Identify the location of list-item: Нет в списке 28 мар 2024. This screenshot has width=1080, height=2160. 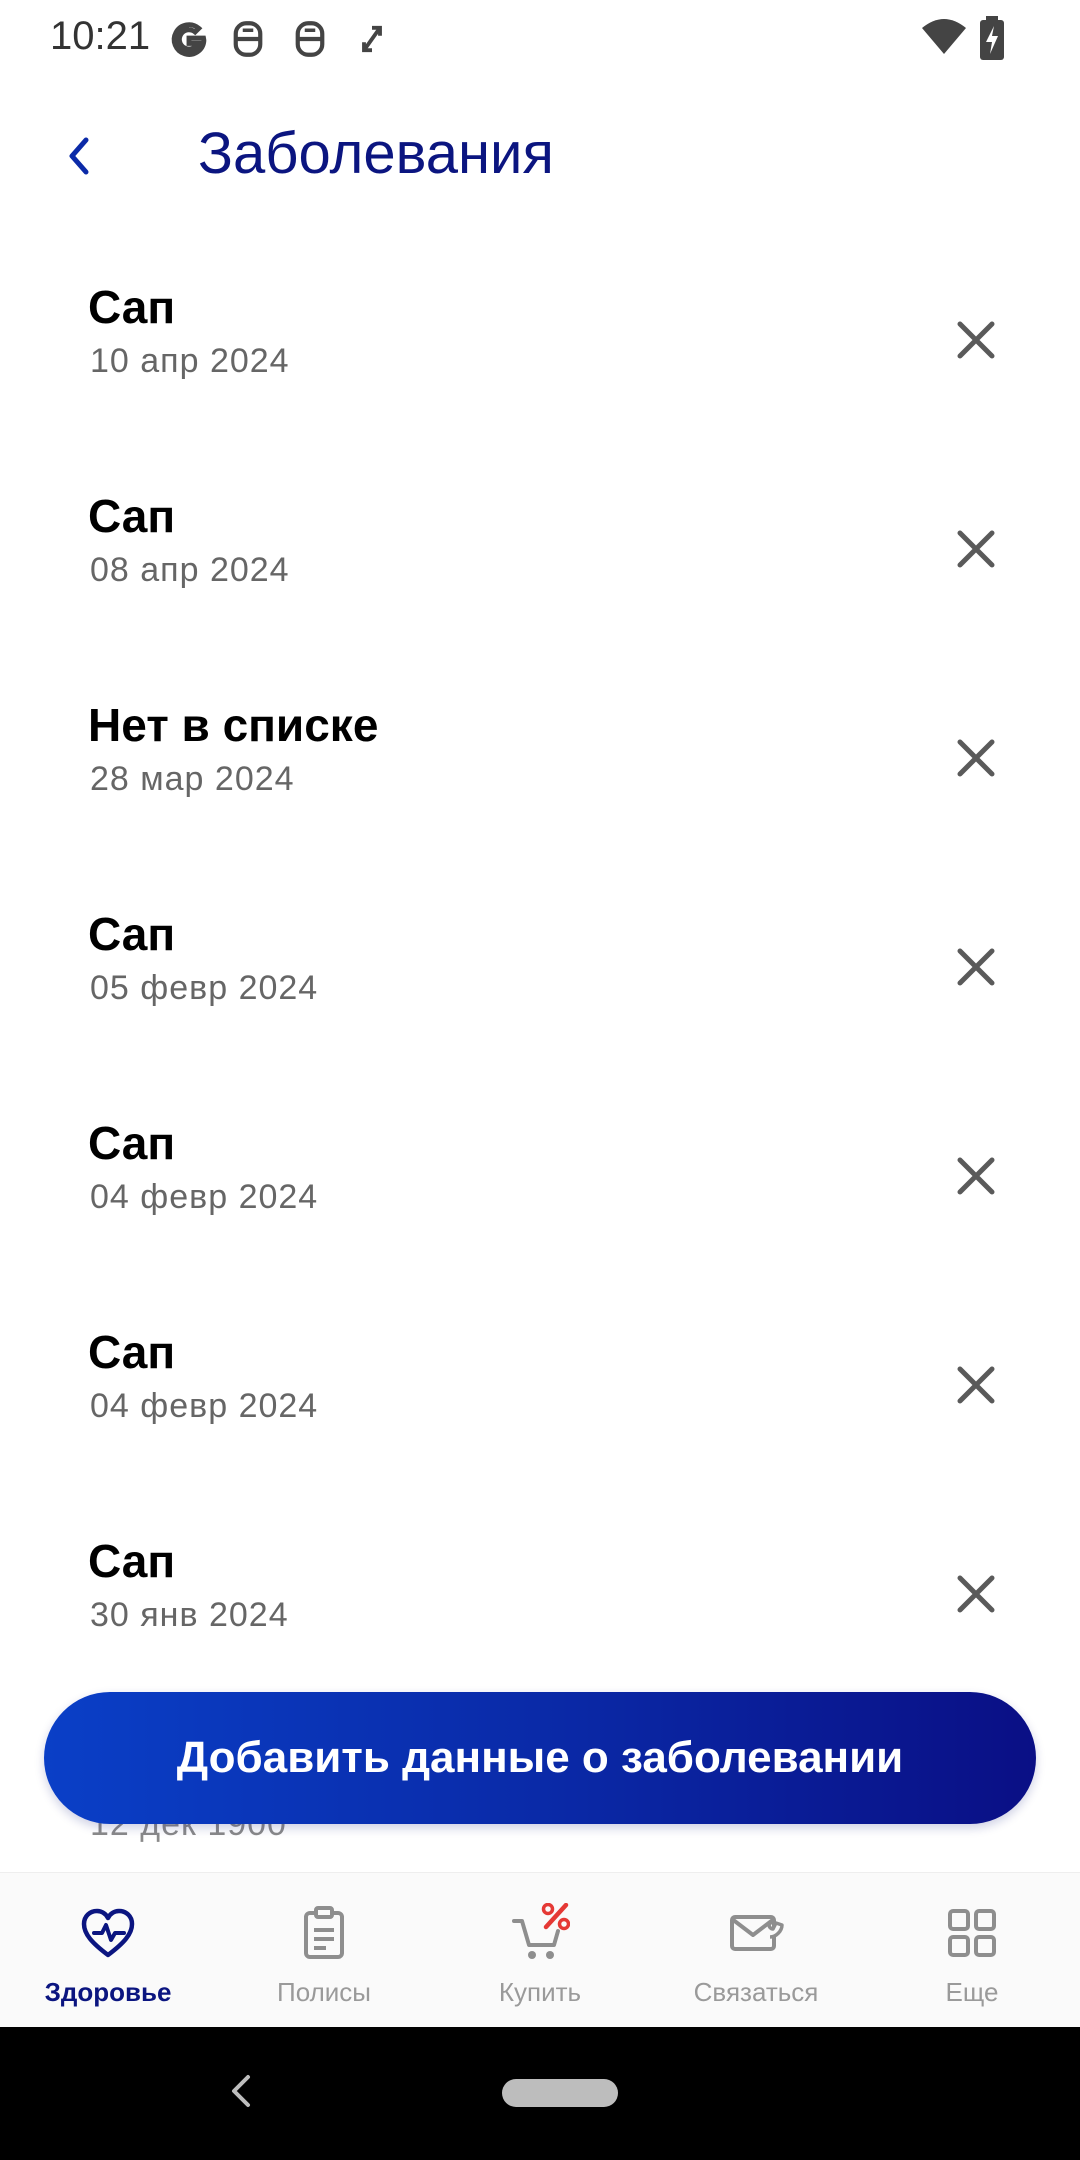
(540, 758).